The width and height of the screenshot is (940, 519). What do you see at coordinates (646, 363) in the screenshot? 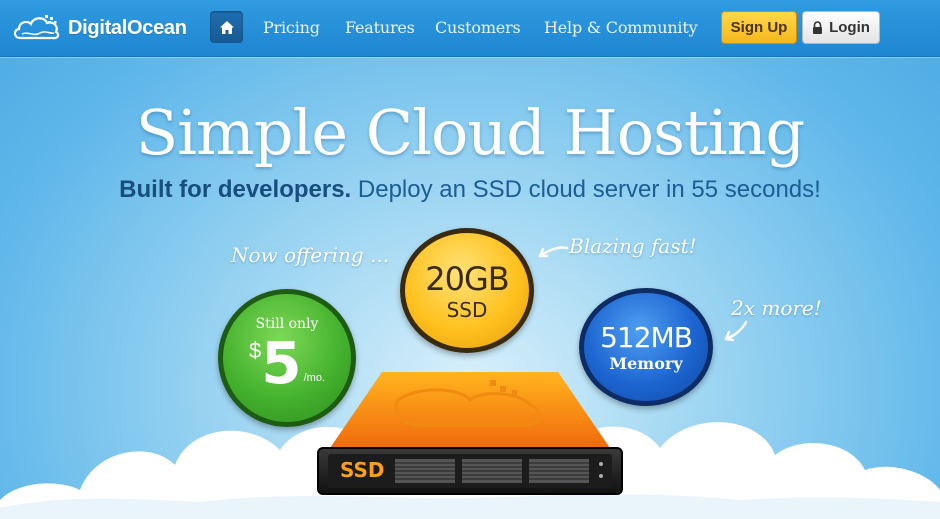
I see `memory-label: Memory` at bounding box center [646, 363].